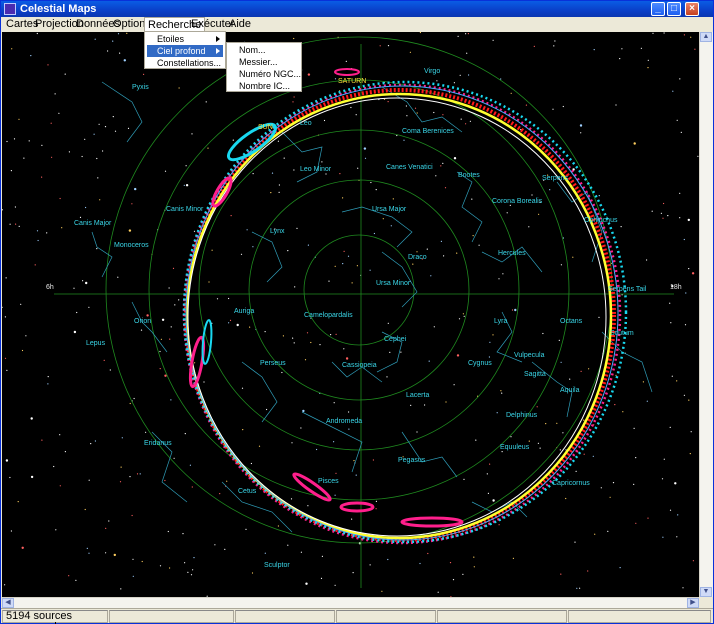  What do you see at coordinates (692, 9) in the screenshot?
I see `close-button: ×` at bounding box center [692, 9].